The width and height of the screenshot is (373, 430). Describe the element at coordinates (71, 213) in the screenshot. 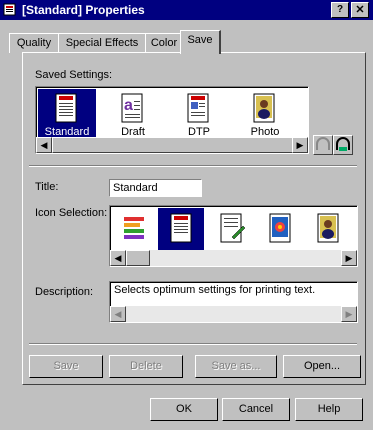

I see `icon-selection-label: Icon Selection:` at that location.